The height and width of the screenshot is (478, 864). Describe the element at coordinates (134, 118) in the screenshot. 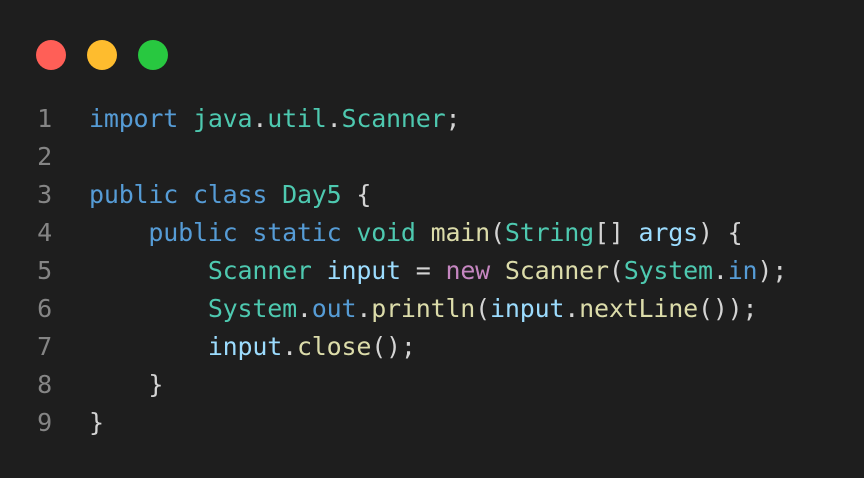

I see `code-token-keyword: import` at that location.